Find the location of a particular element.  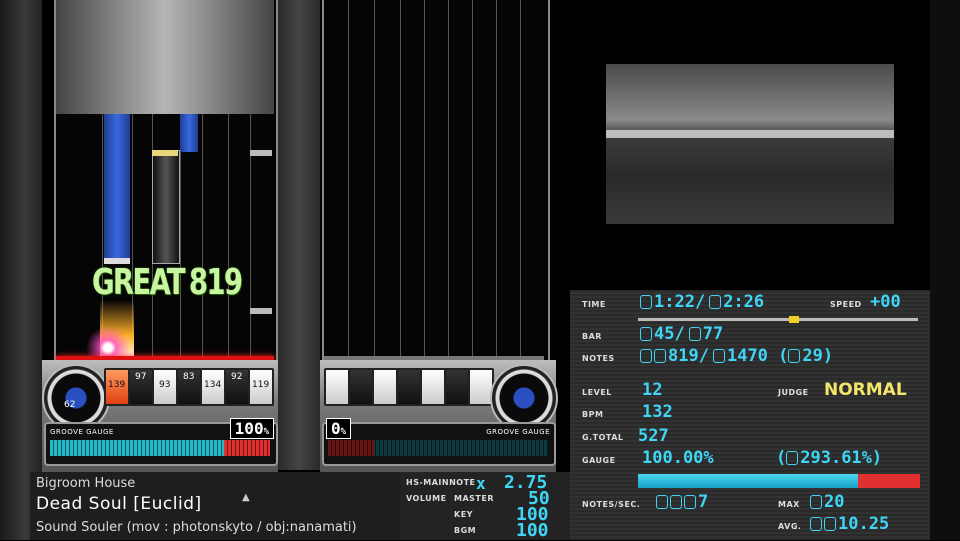

hs-mainnote-label: HS-MAINNOTE is located at coordinates (441, 482).